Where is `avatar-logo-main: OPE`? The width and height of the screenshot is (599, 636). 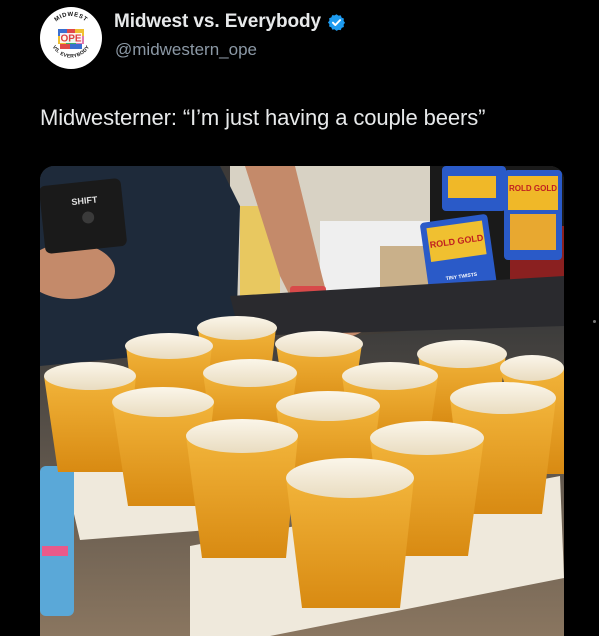 avatar-logo-main: OPE is located at coordinates (70, 39).